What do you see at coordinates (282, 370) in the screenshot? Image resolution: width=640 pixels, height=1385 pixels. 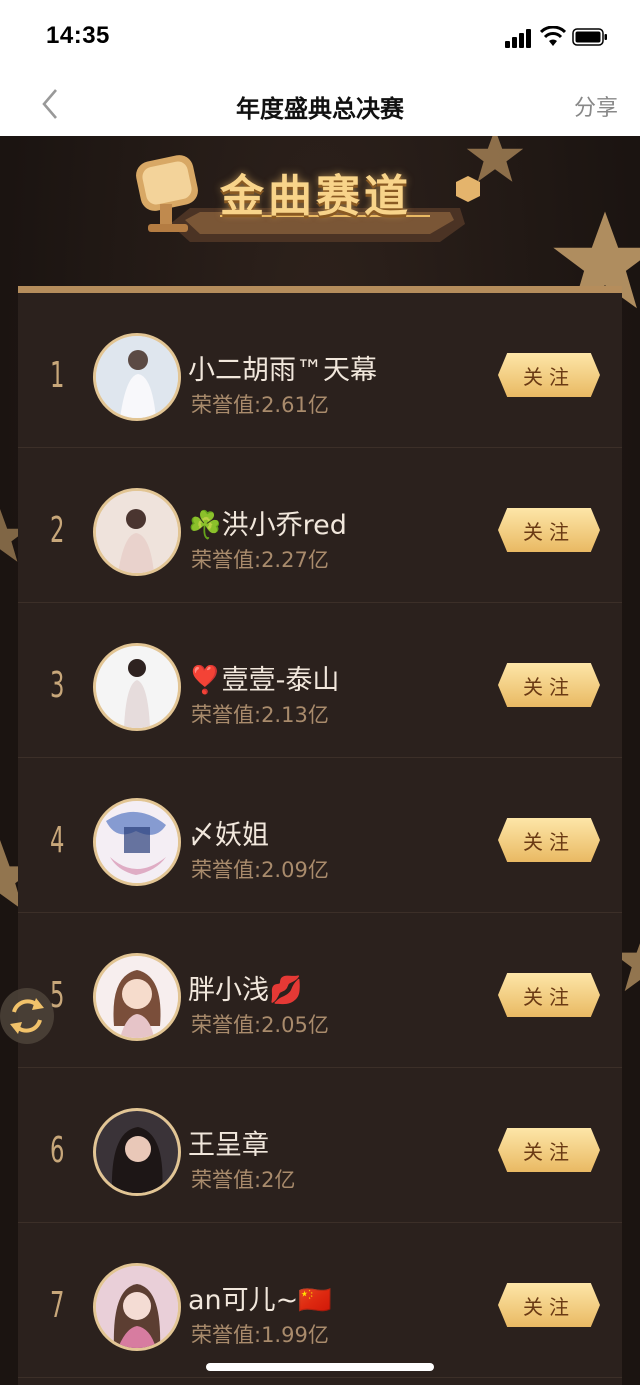 I see `user-name: 小二胡雨™天幕` at bounding box center [282, 370].